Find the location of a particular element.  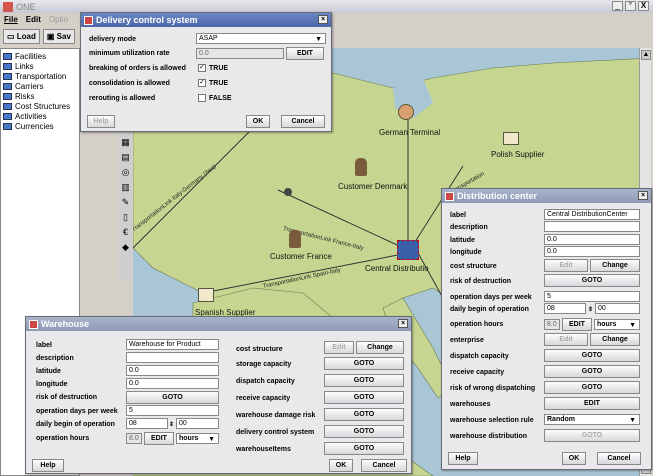

dc-cost-change-button: Change is located at coordinates (615, 265).